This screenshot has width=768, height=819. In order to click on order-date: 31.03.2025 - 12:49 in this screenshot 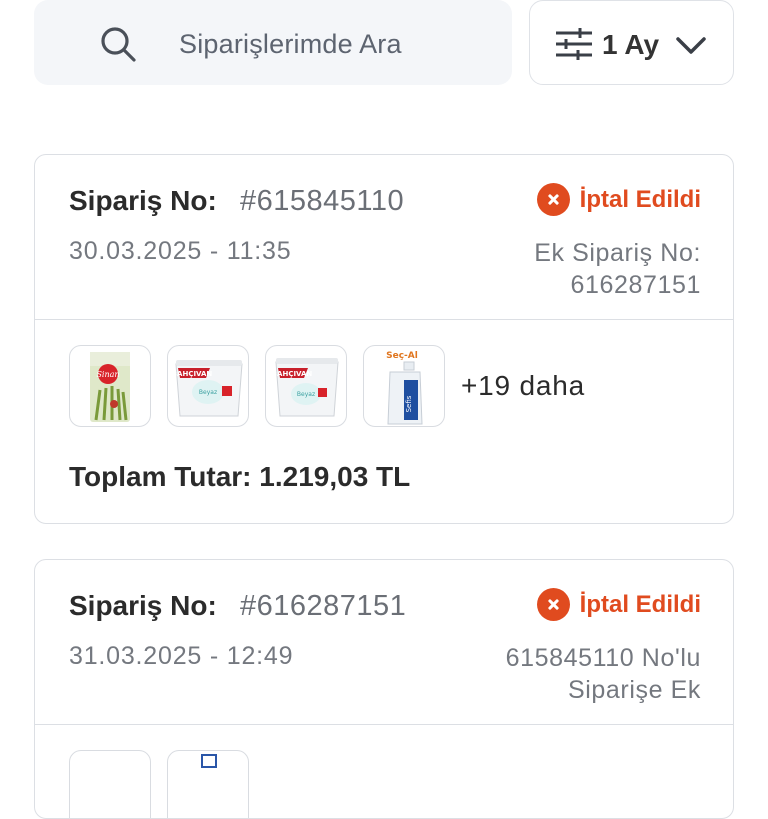, I will do `click(181, 656)`.